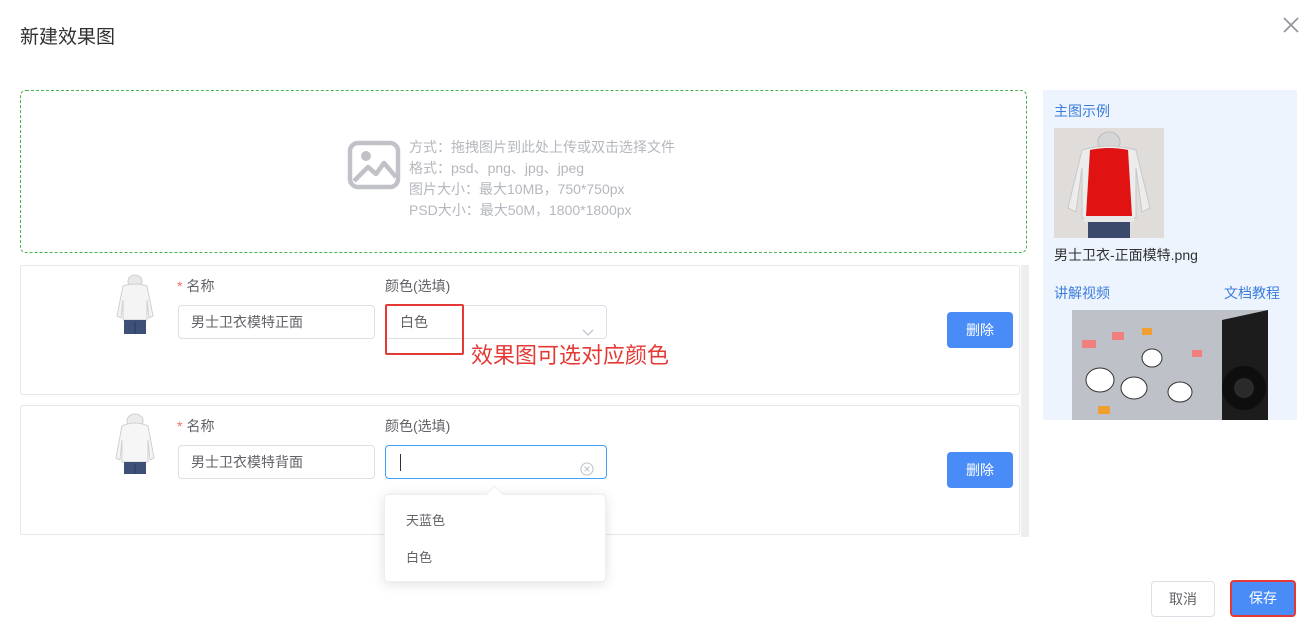  Describe the element at coordinates (1291, 25) in the screenshot. I see `close-icon` at that location.